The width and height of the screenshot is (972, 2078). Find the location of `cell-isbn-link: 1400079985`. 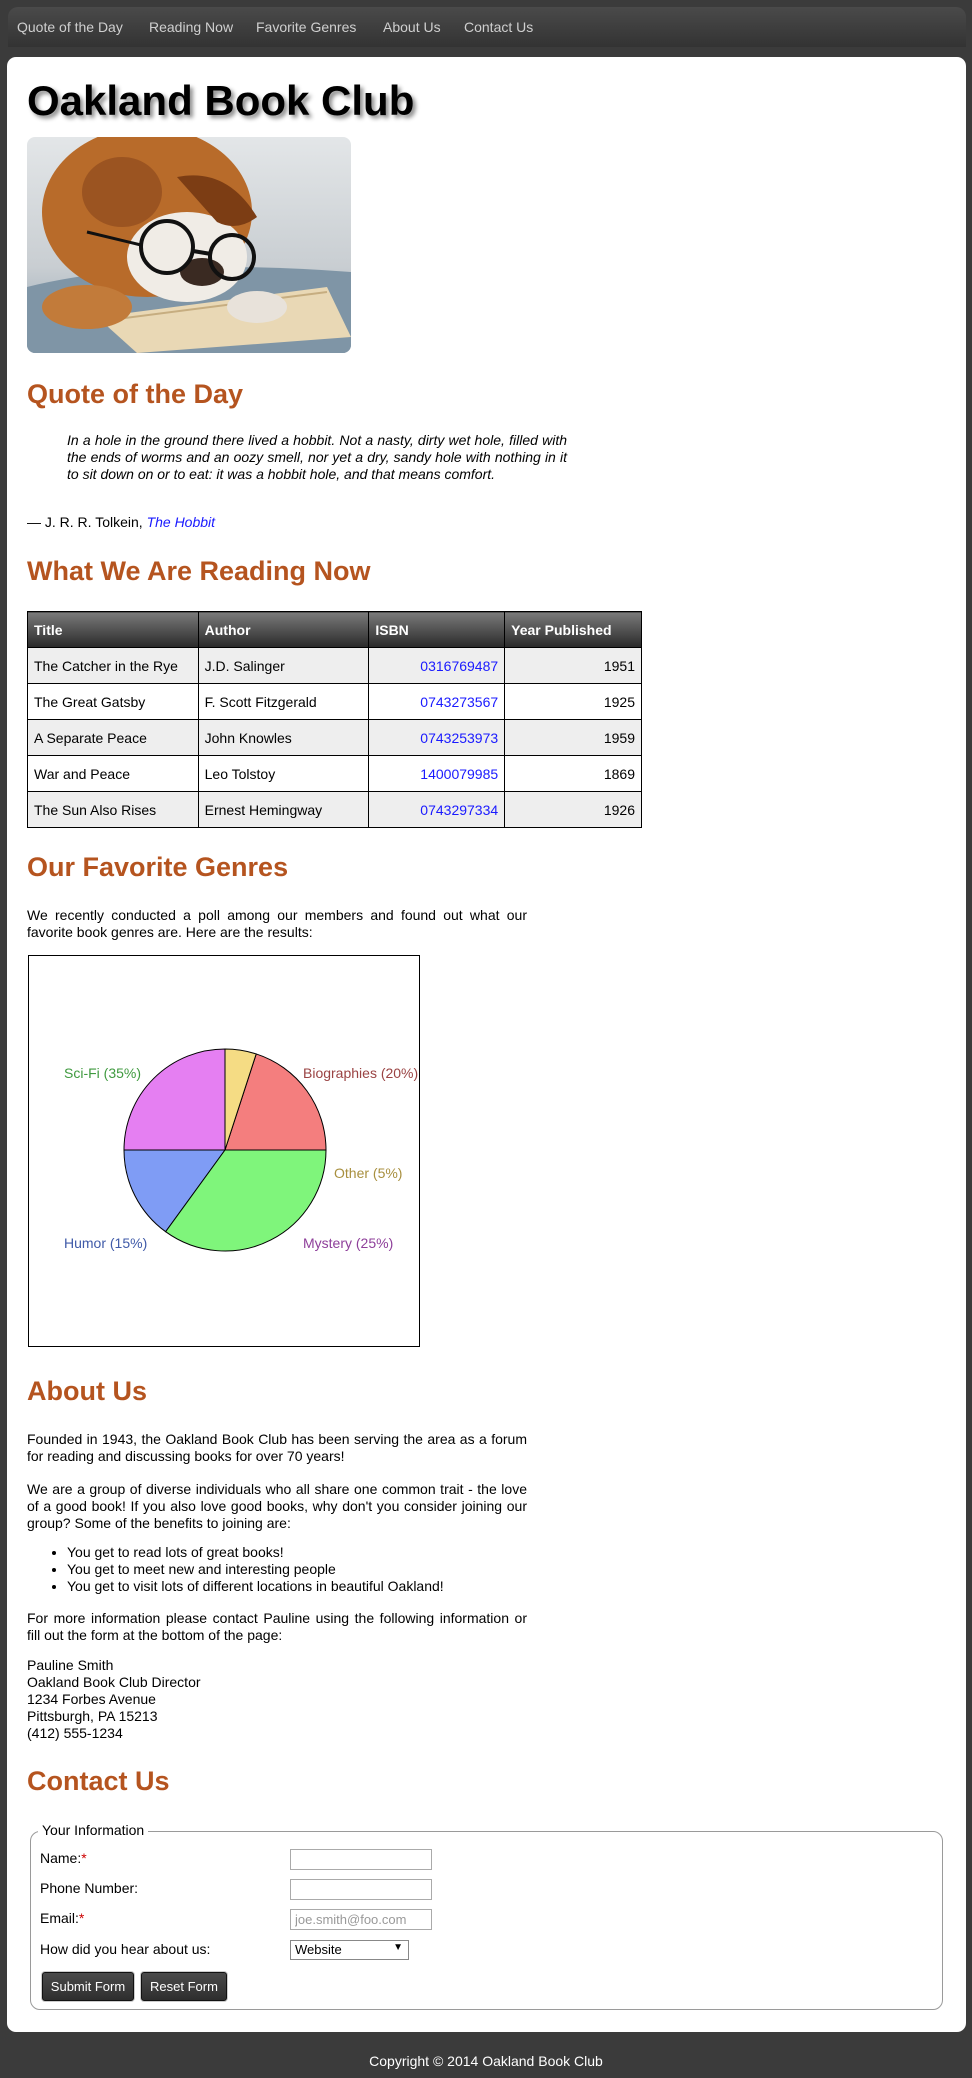

cell-isbn-link: 1400079985 is located at coordinates (437, 773).